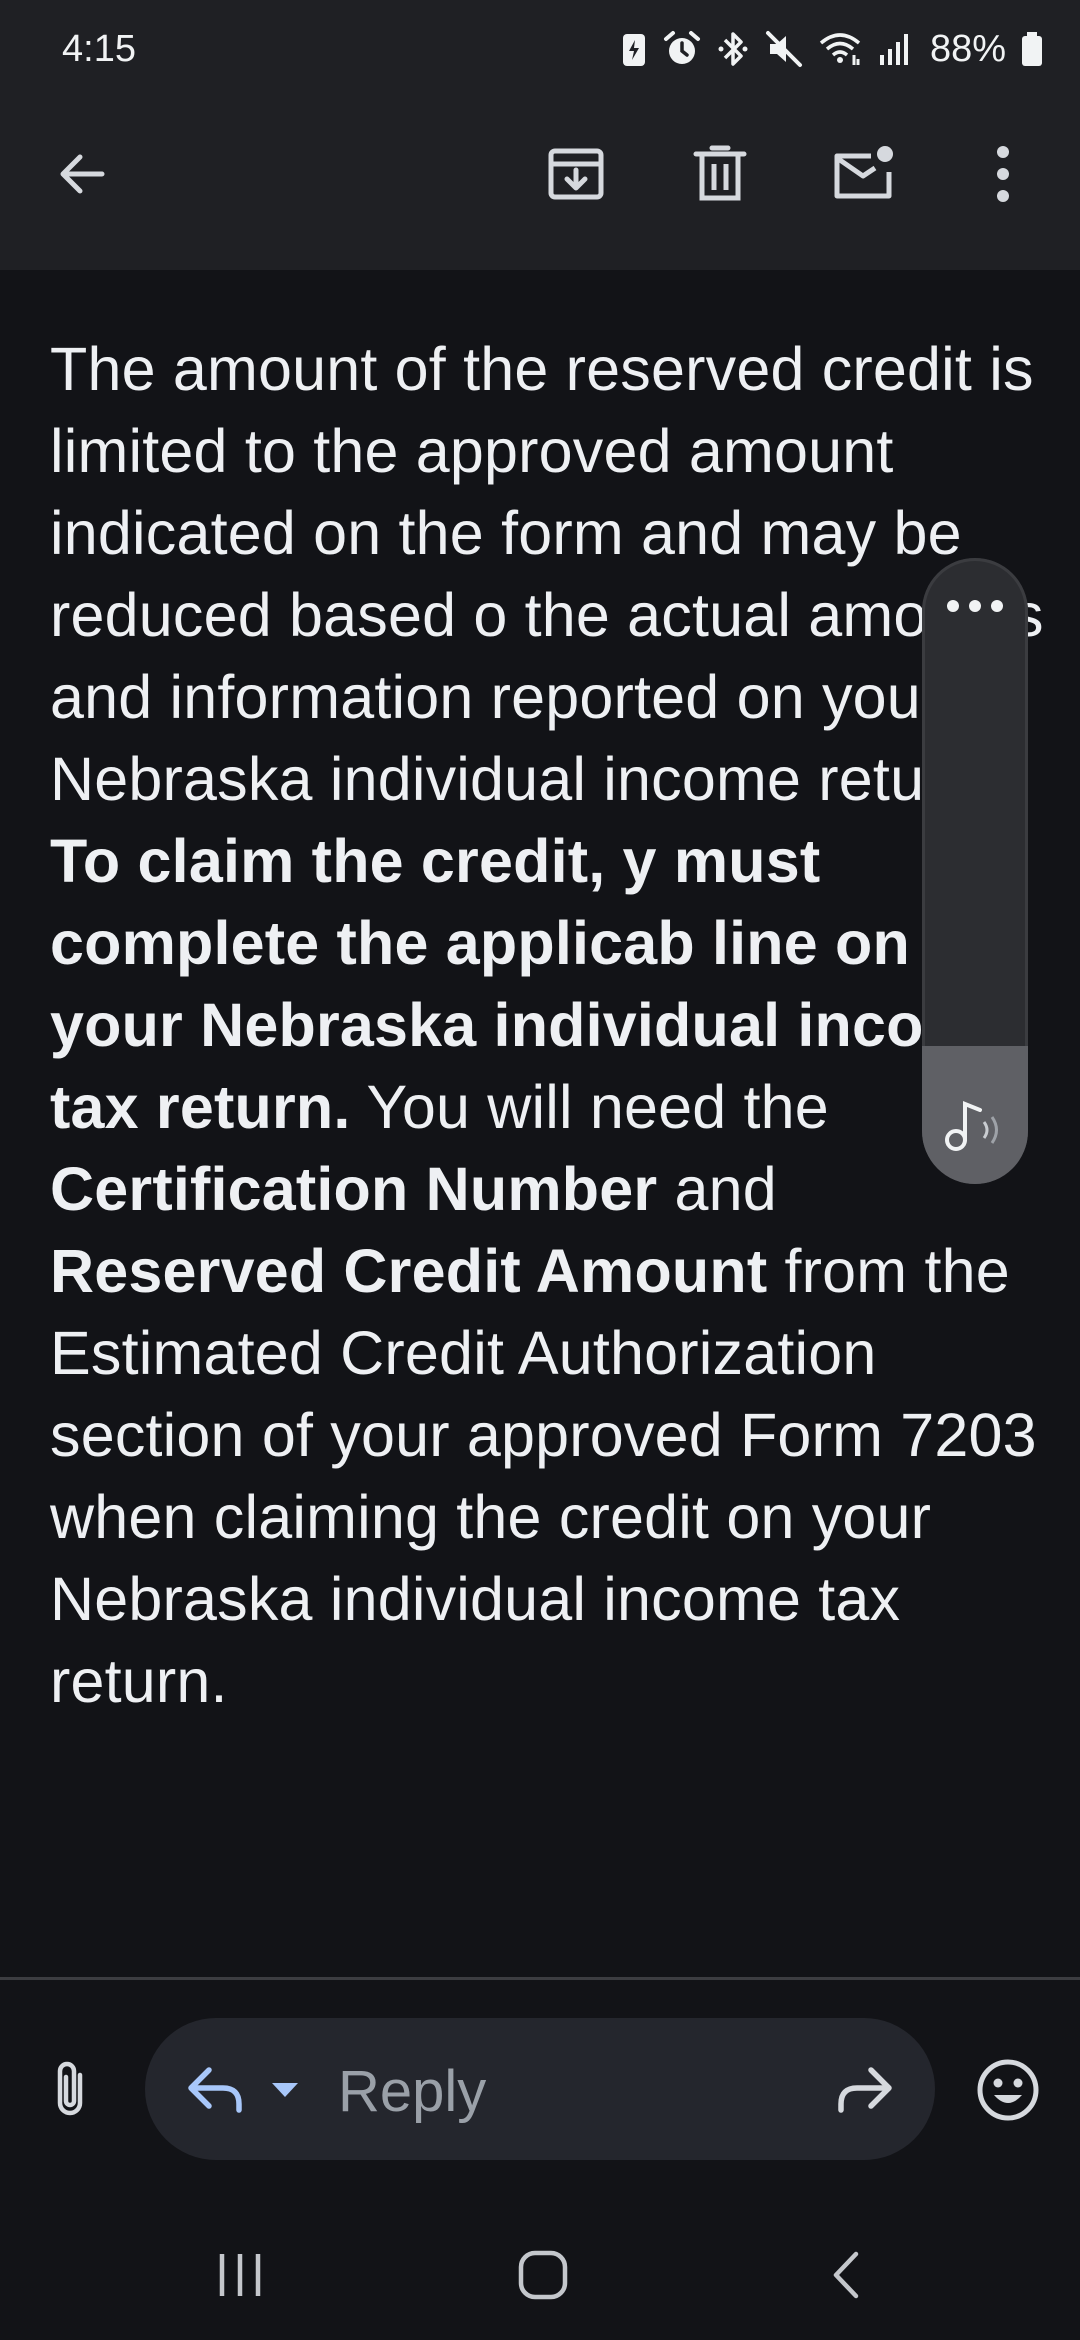 The height and width of the screenshot is (2340, 1080). Describe the element at coordinates (597, 1107) in the screenshot. I see `email-text: You will need the` at that location.